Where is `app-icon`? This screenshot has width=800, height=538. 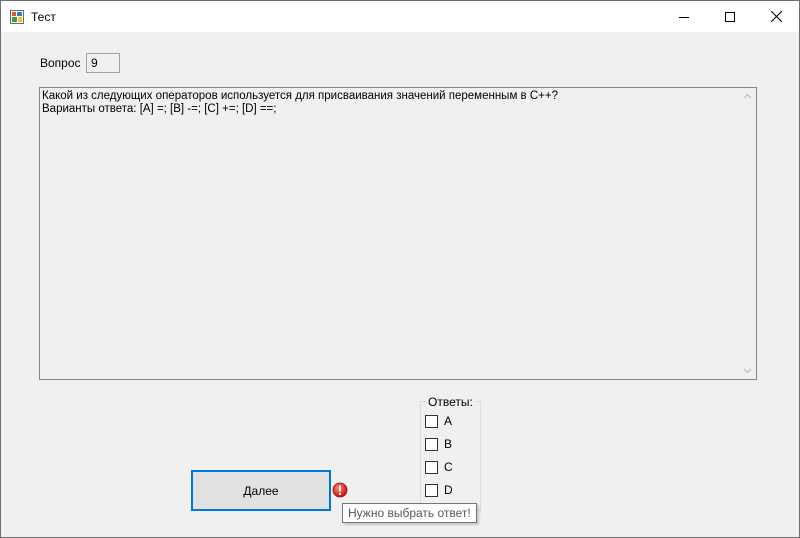
app-icon is located at coordinates (17, 17).